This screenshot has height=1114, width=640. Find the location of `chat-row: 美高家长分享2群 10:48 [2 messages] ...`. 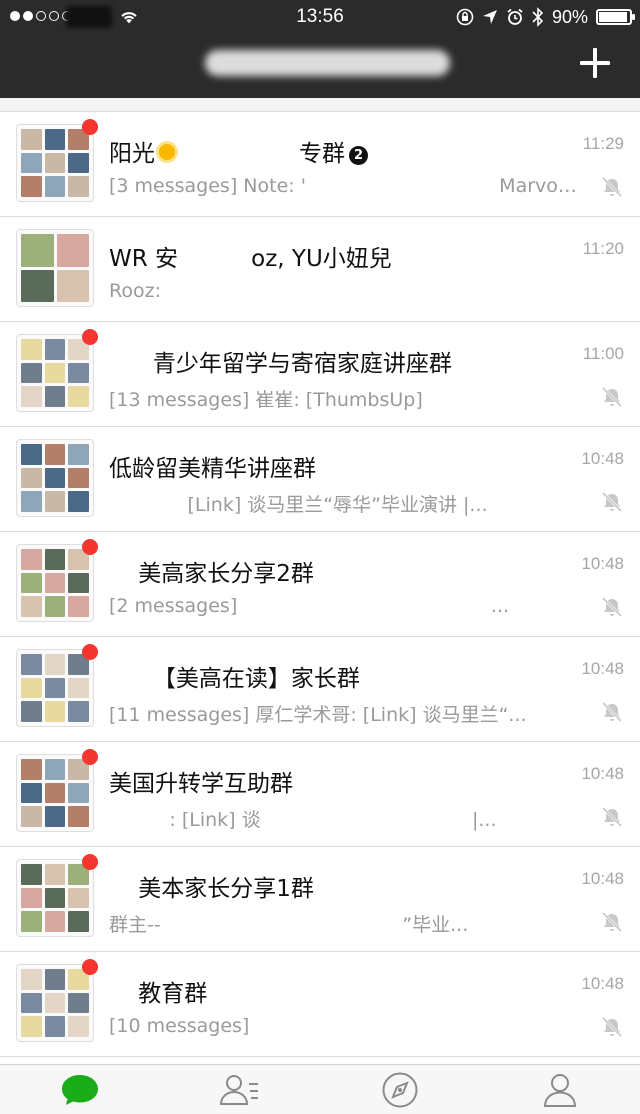

chat-row: 美高家长分享2群 10:48 [2 messages] ... is located at coordinates (320, 584).